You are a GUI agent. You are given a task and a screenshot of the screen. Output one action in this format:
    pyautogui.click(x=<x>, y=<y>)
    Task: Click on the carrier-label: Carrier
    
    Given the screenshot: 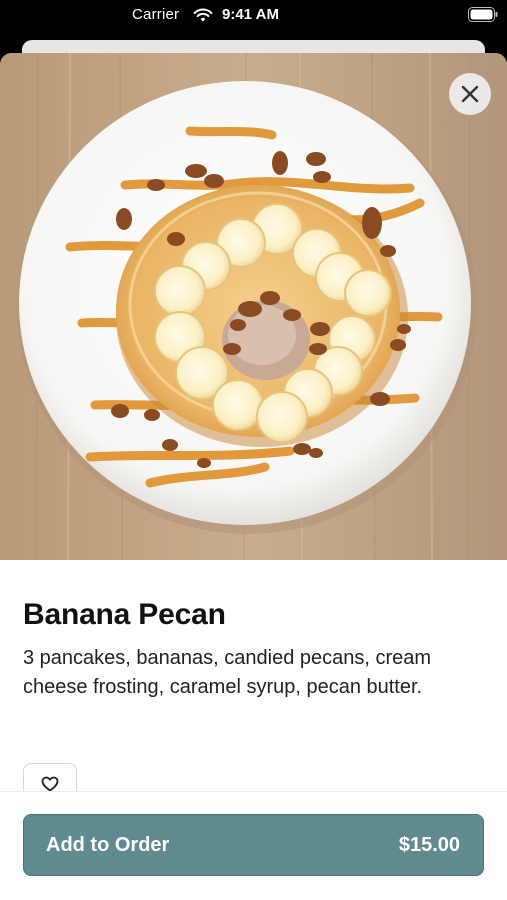 What is the action you would take?
    pyautogui.click(x=156, y=14)
    